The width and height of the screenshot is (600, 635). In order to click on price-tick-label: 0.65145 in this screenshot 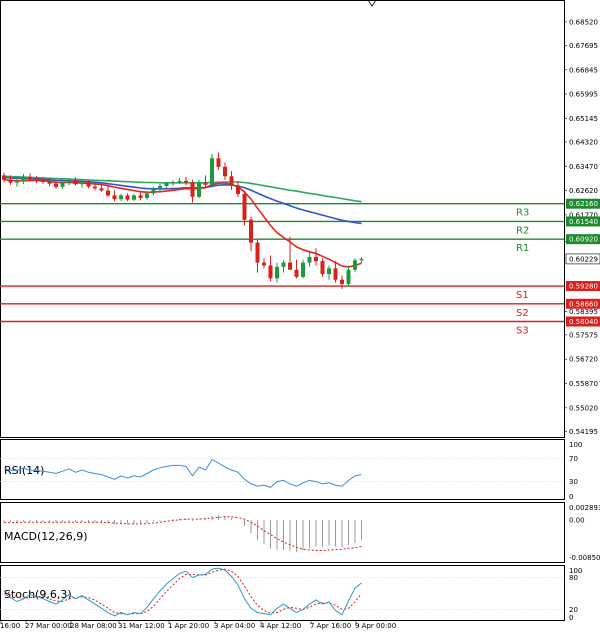, I will do `click(583, 119)`.